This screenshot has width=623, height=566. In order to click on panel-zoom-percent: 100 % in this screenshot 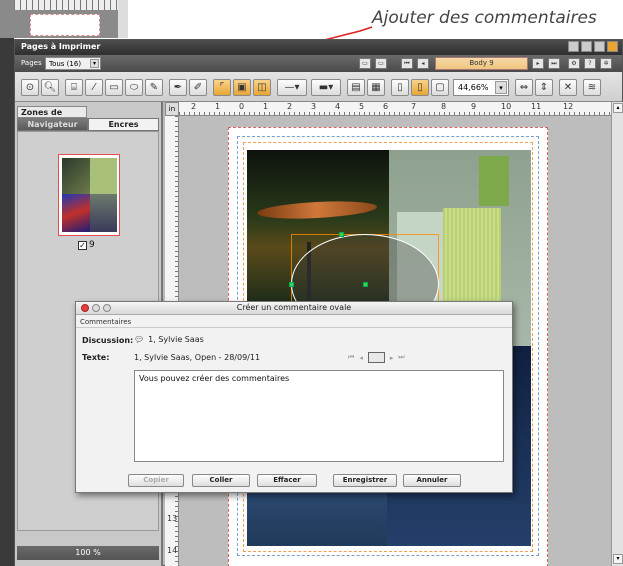, I will do `click(88, 553)`.